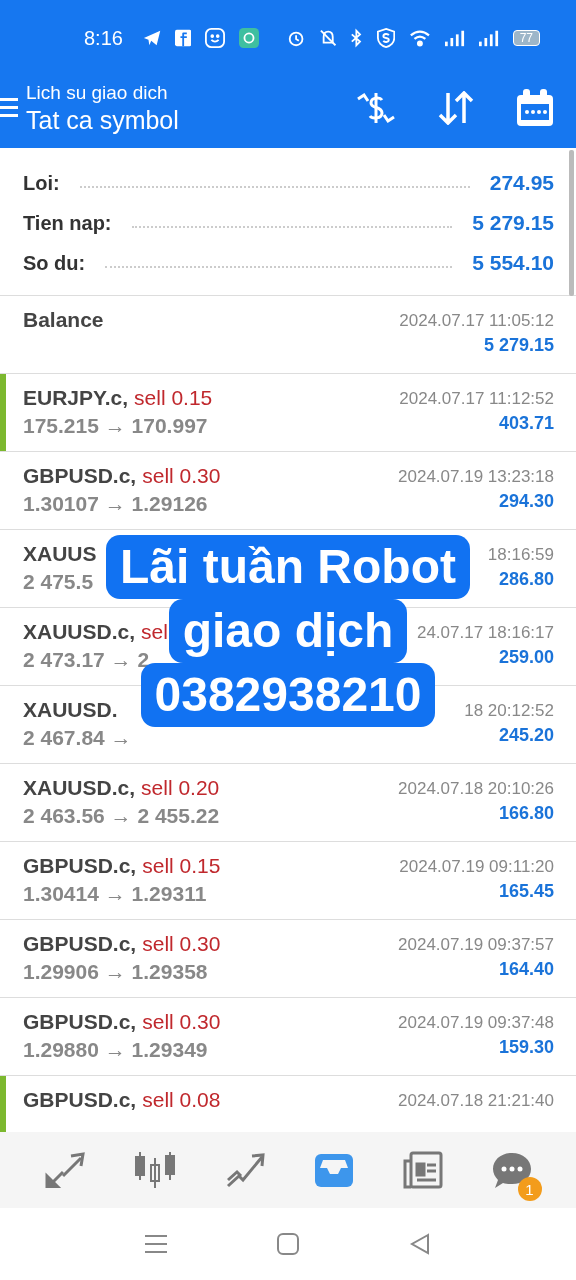 The height and width of the screenshot is (1280, 576). I want to click on deal-time: 2024.07.17 11:05:12, so click(476, 321).